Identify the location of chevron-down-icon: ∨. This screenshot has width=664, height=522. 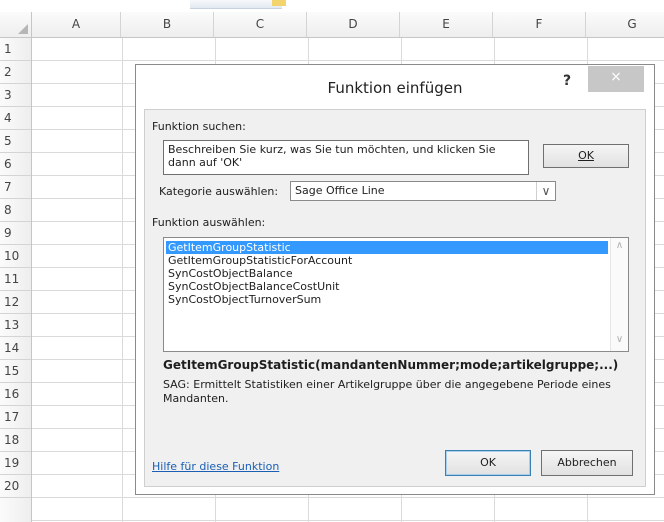
(545, 191).